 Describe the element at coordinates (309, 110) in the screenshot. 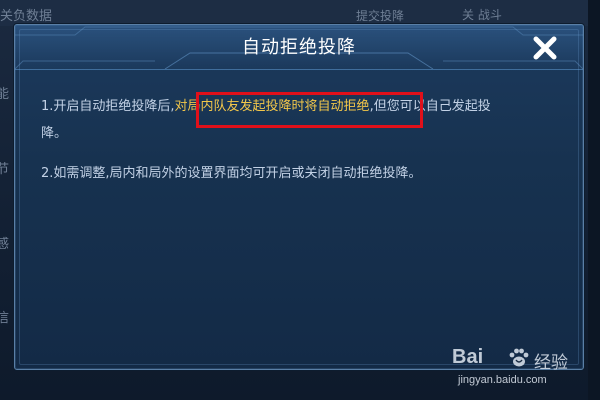

I see `red-annotation-box` at that location.